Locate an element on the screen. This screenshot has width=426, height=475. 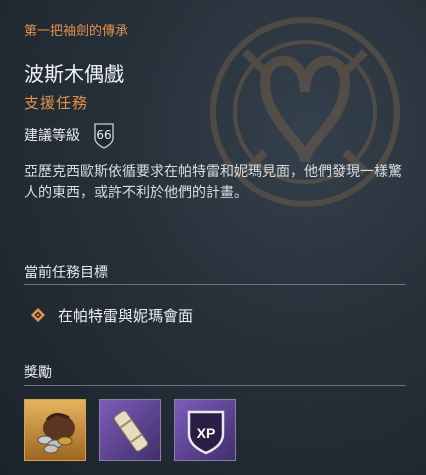
level-badge: 66 is located at coordinates (104, 135).